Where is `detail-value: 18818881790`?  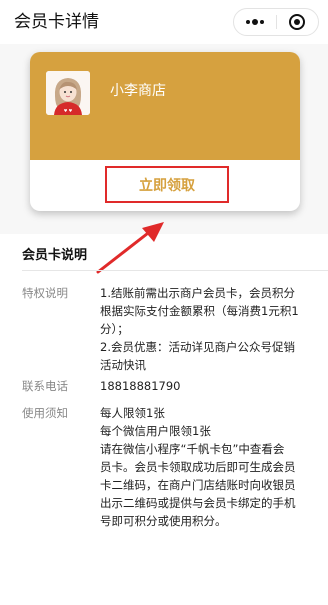 detail-value: 18818881790 is located at coordinates (209, 386).